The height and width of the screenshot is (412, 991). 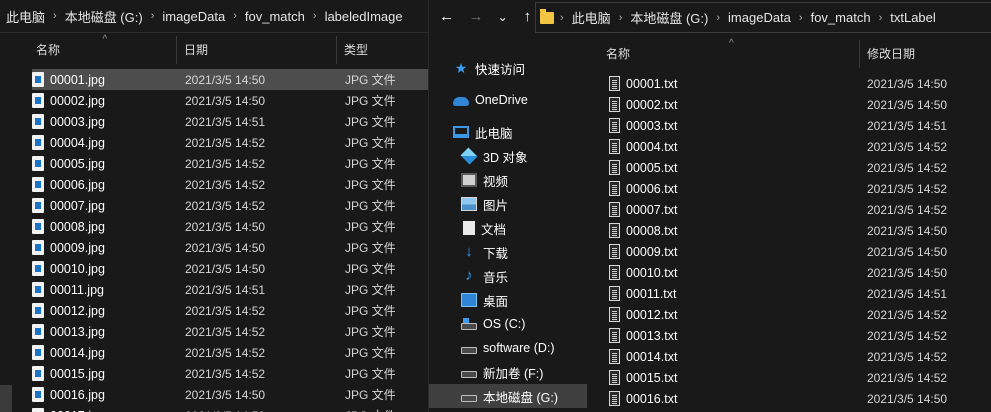 What do you see at coordinates (508, 324) in the screenshot?
I see `nav-item: OS (C:)` at bounding box center [508, 324].